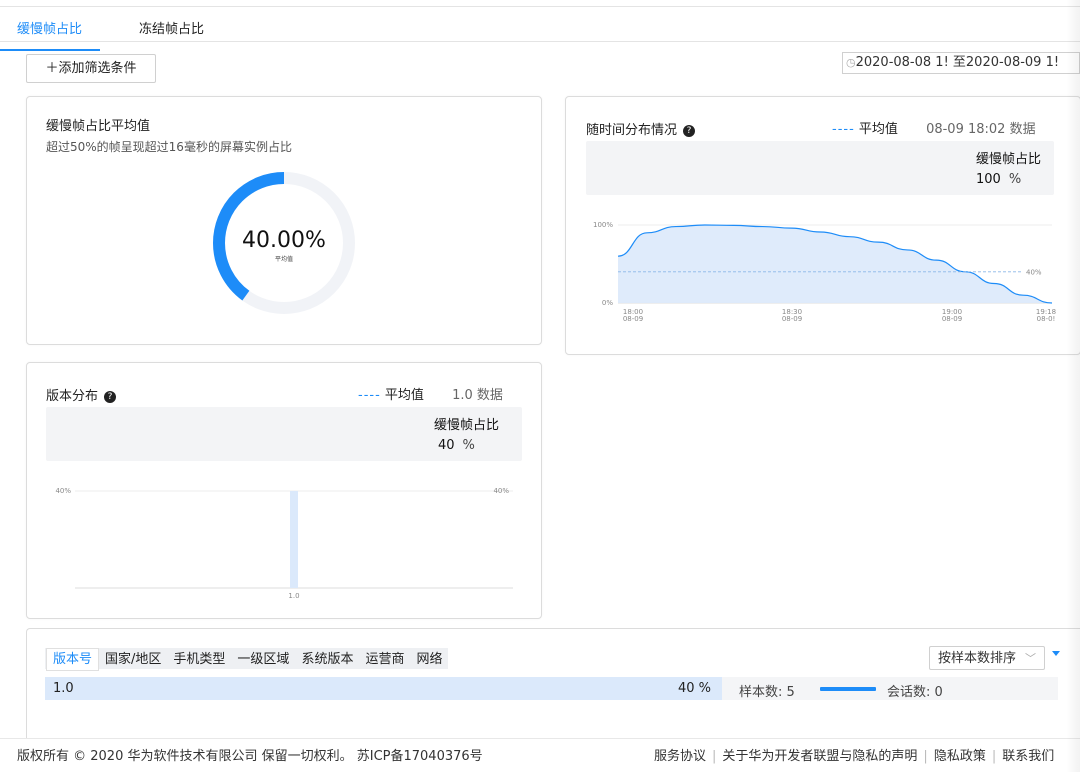 Image resolution: width=1080 pixels, height=773 pixels. I want to click on metric-tabs: 缓慢帧占比 冻结帧占比, so click(540, 30).